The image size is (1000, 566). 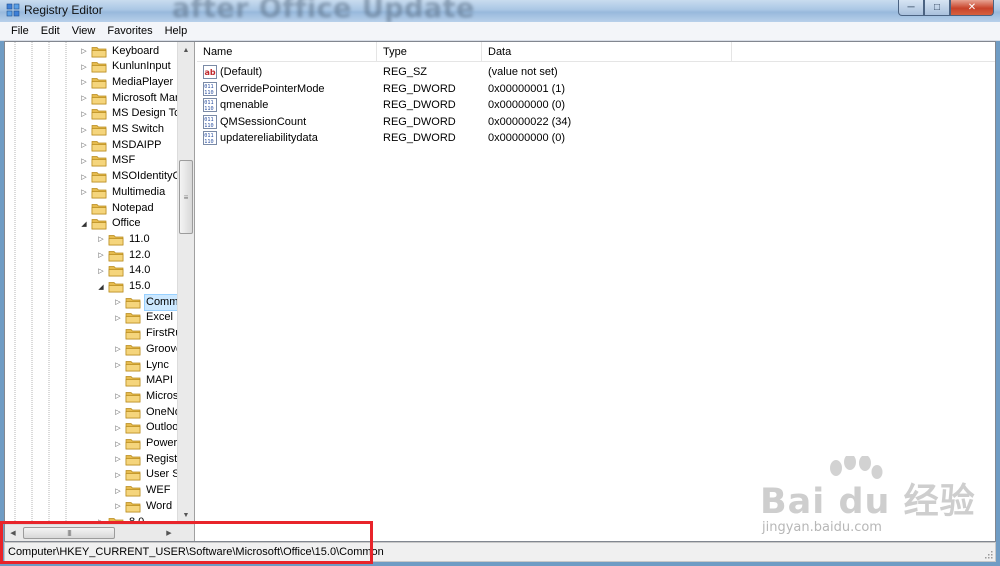 What do you see at coordinates (124, 271) in the screenshot?
I see `tree-item: ▷ 14.0` at bounding box center [124, 271].